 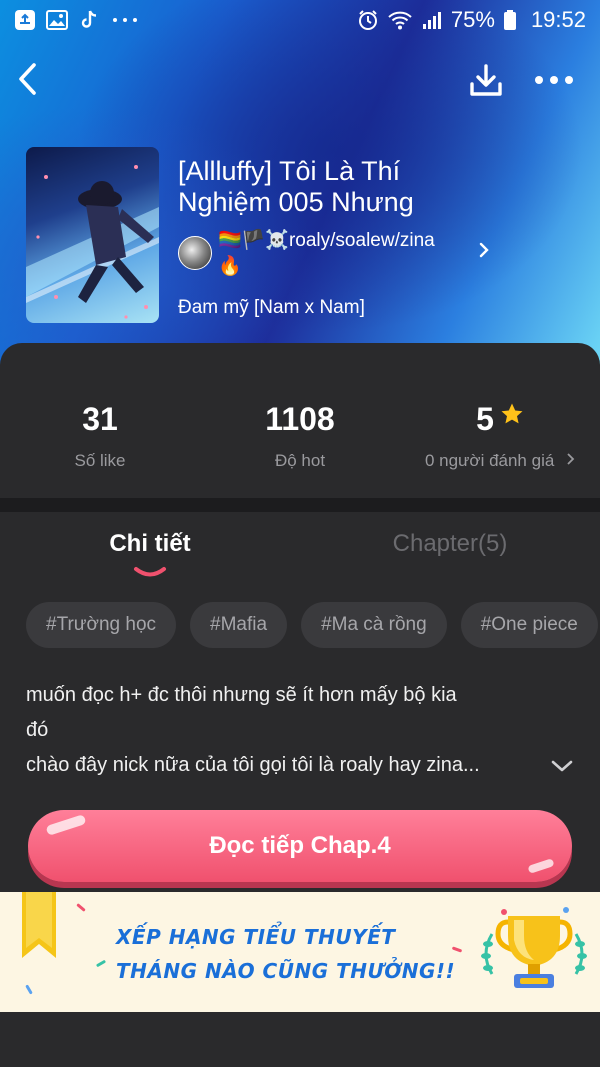 What do you see at coordinates (101, 625) in the screenshot?
I see `tag-chip: #Trường học` at bounding box center [101, 625].